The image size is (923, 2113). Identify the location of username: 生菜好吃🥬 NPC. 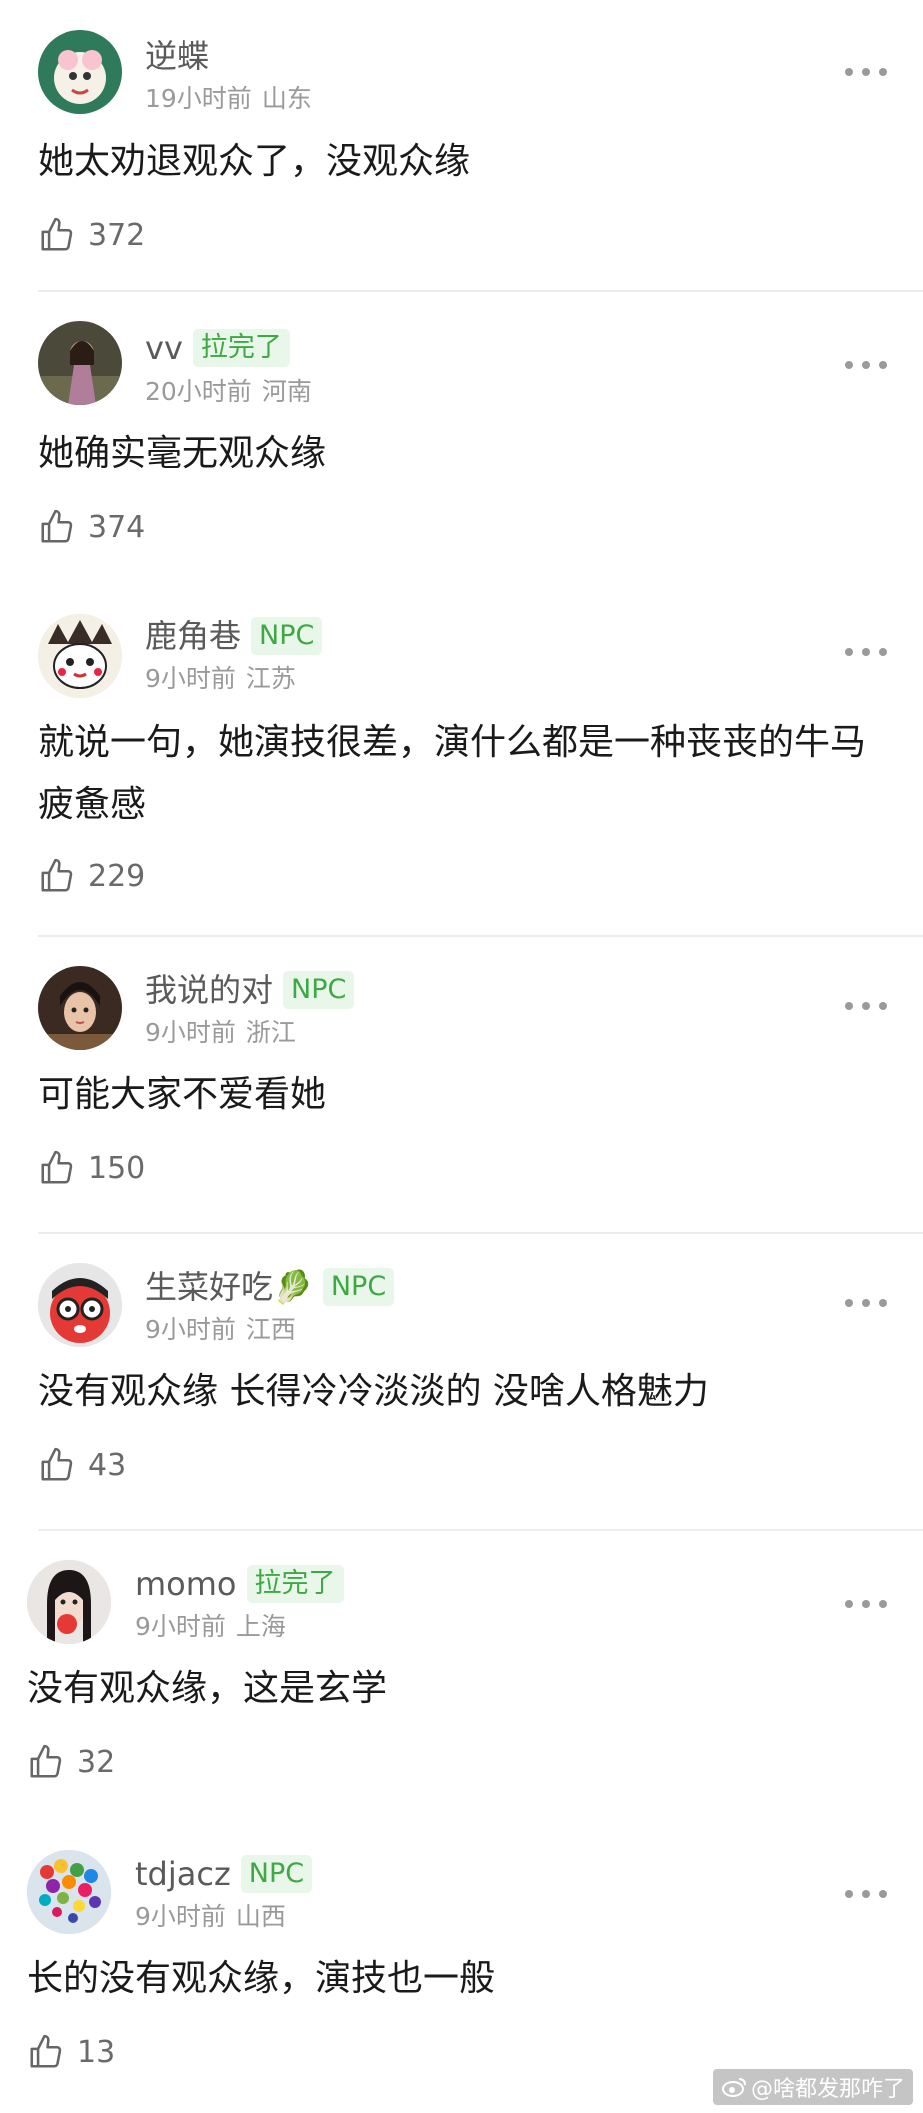
(270, 1287).